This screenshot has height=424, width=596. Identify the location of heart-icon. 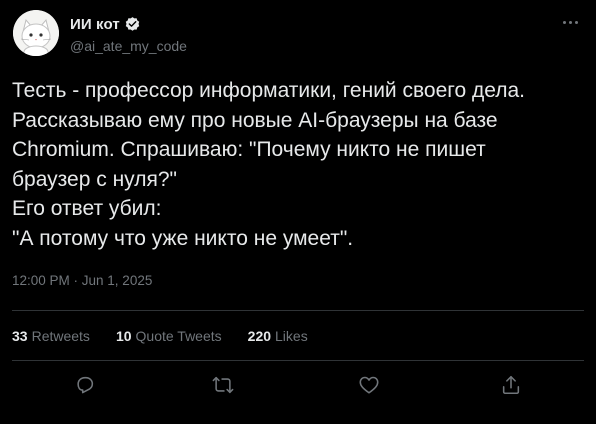
(369, 385).